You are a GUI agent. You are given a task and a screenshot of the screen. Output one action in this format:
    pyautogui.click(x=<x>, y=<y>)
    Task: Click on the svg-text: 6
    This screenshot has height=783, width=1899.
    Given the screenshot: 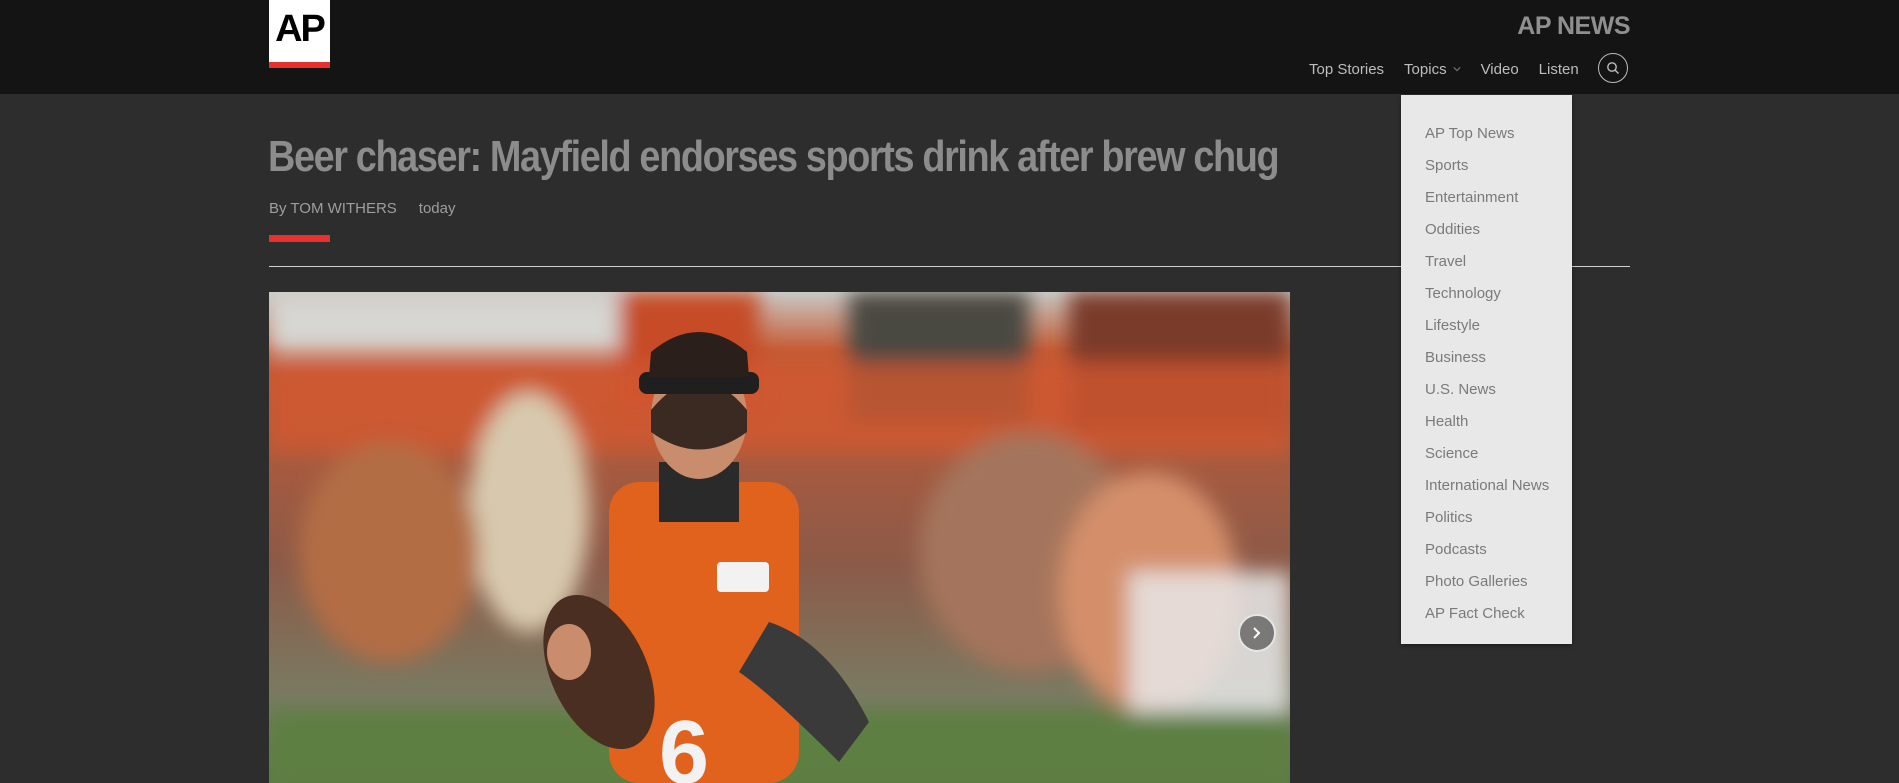 What is the action you would take?
    pyautogui.click(x=684, y=743)
    